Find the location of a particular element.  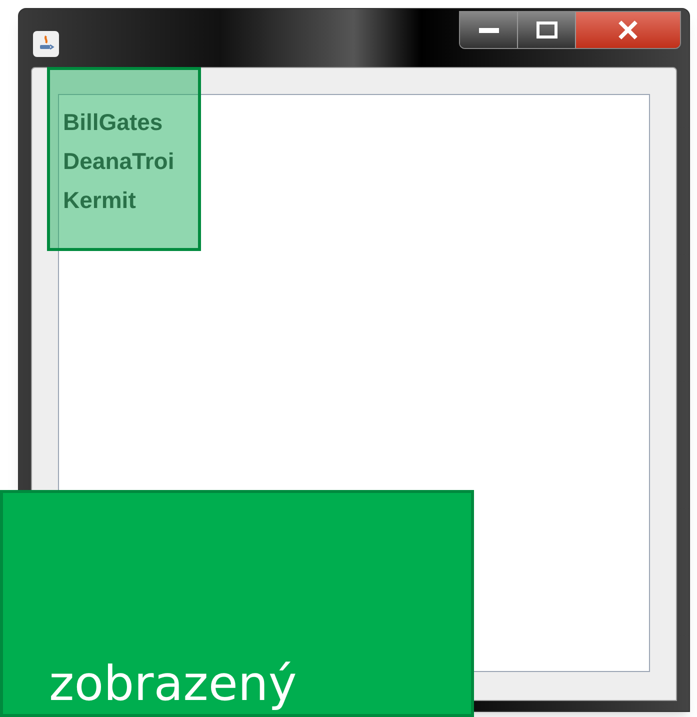

maximize-icon is located at coordinates (547, 30).